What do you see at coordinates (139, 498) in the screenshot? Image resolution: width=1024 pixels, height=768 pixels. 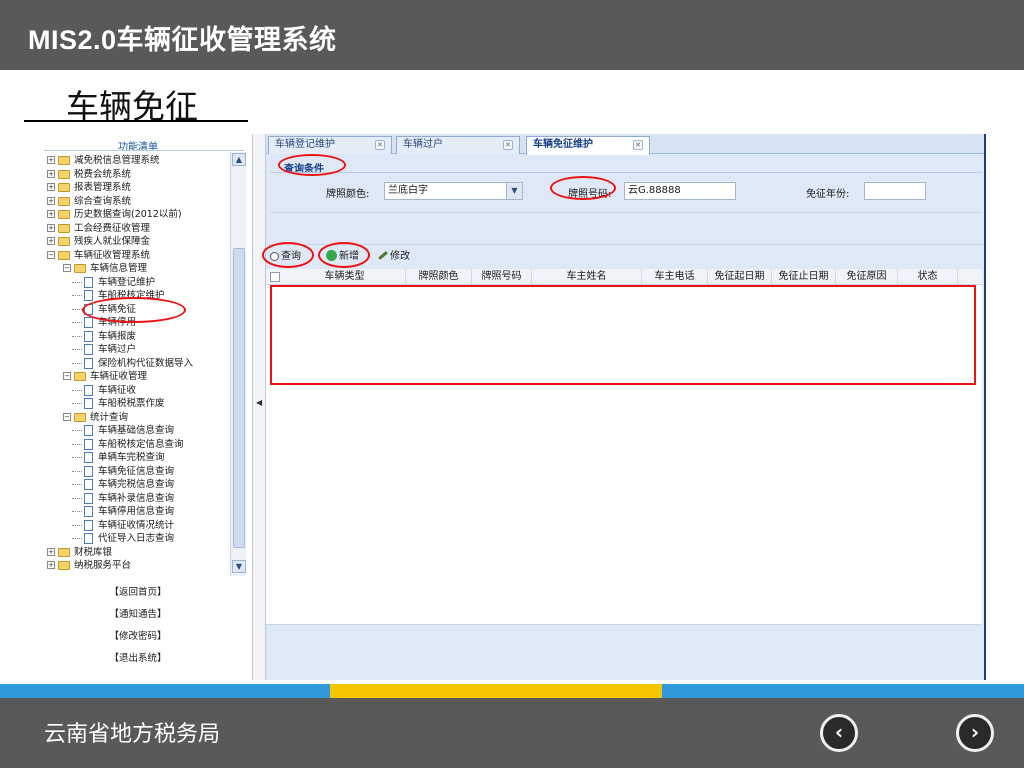 I see `tree-item: 车辆补录信息查询` at bounding box center [139, 498].